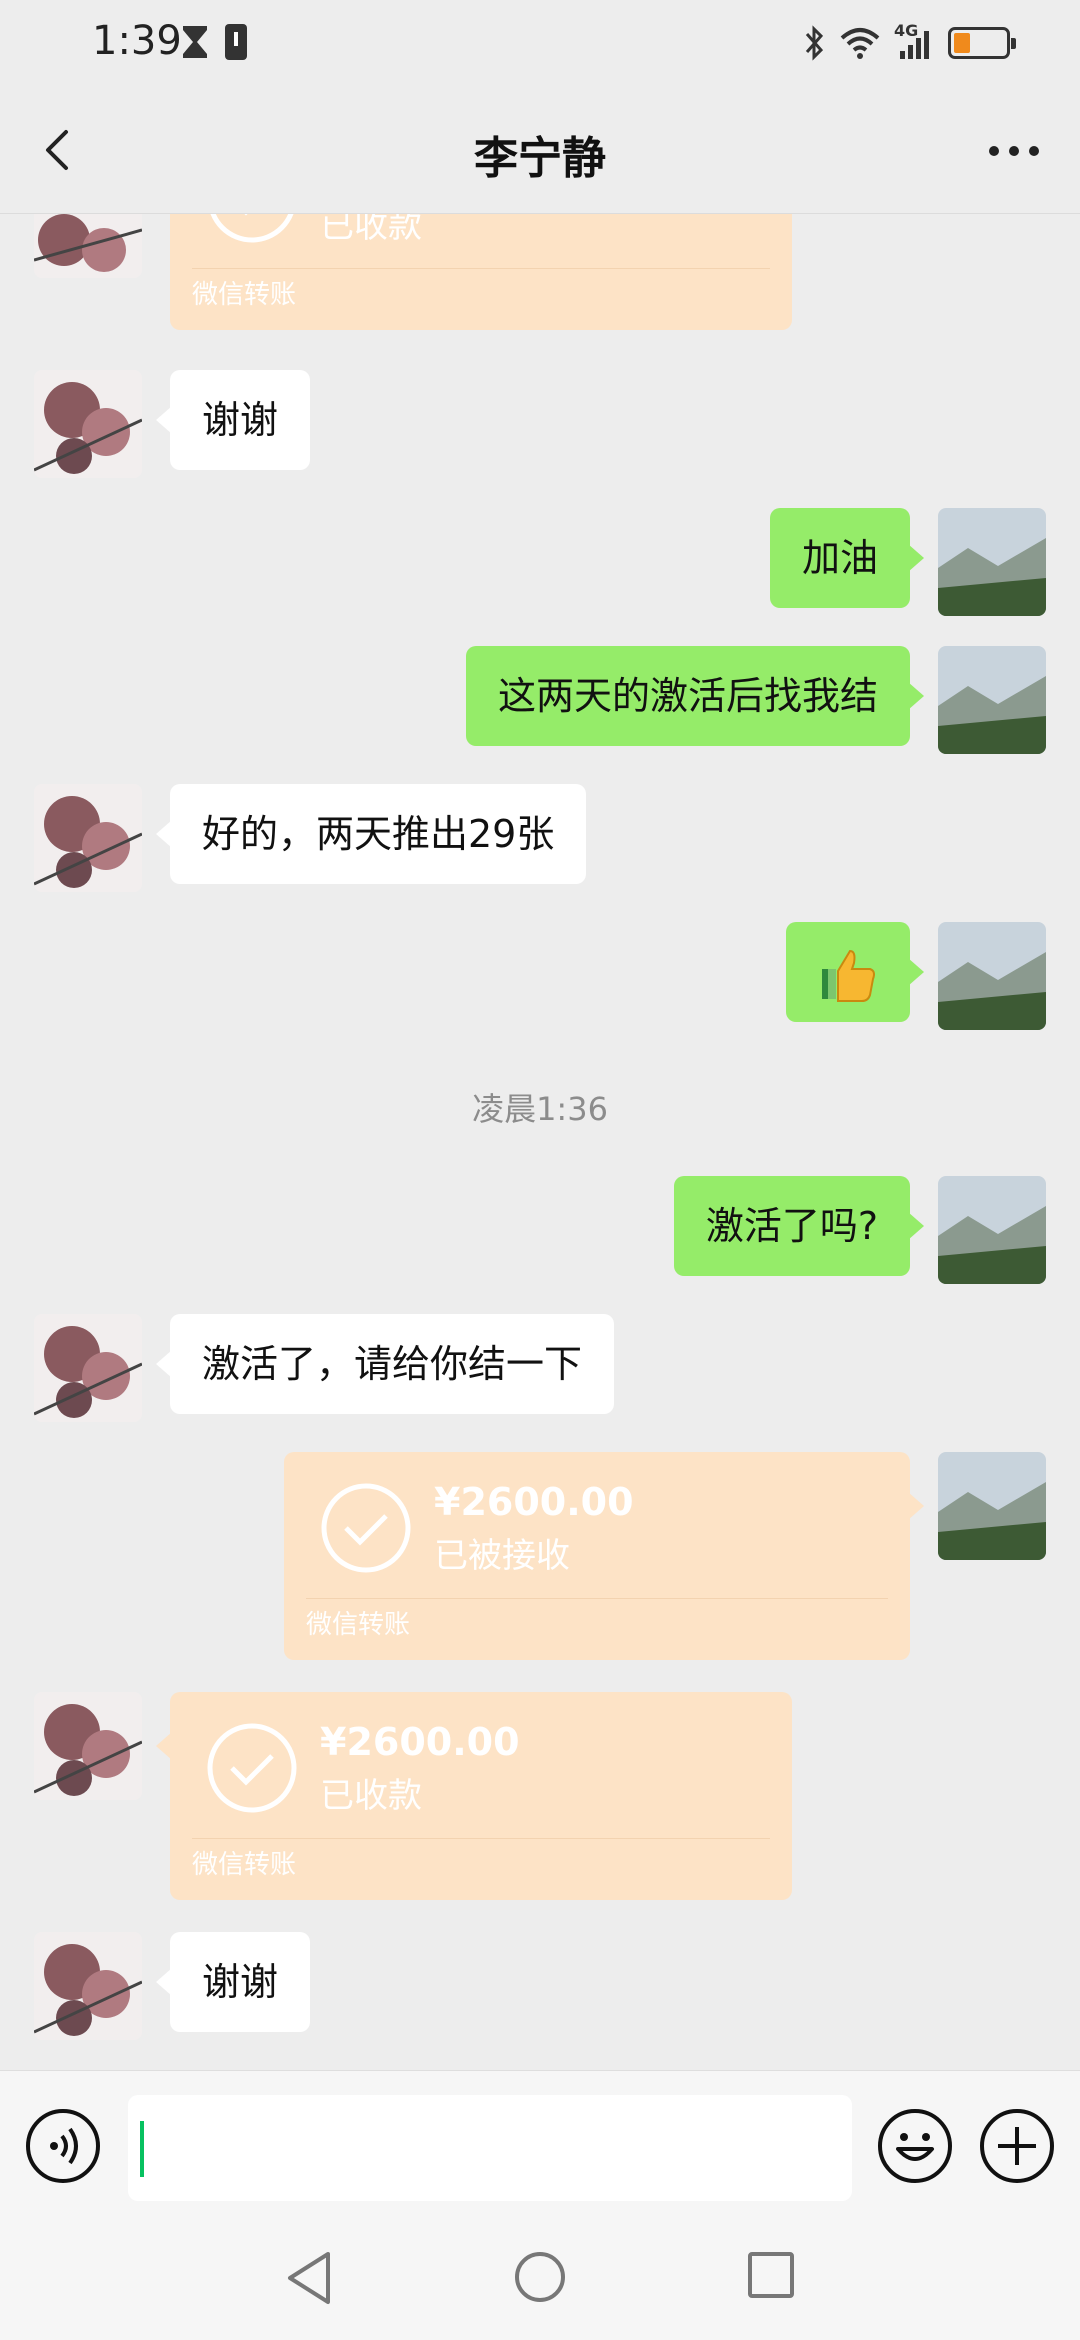  I want to click on chat-title: 李宁静, so click(540, 158).